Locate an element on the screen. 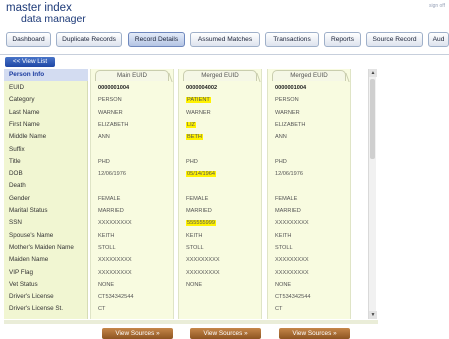 Image resolution: width=449 pixels, height=339 pixels. field-label: DOB is located at coordinates (16, 174).